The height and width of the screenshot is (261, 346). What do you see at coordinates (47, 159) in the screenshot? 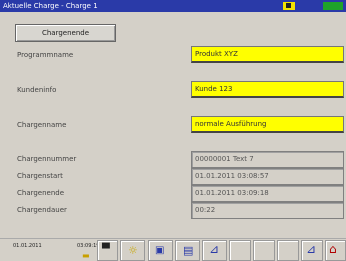
I see `chargennummer-label: Chargennummer` at bounding box center [47, 159].